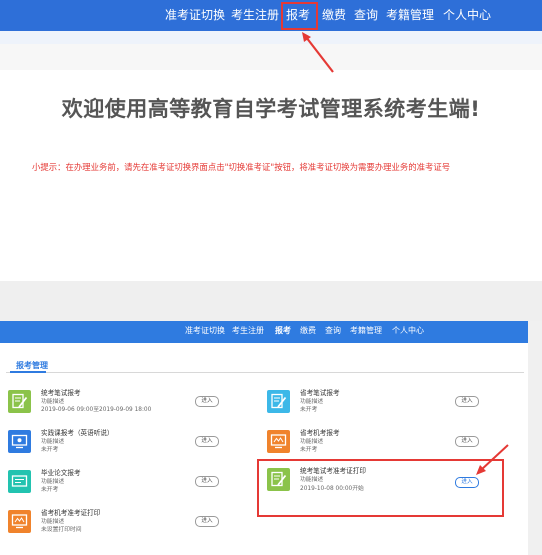 This screenshot has height=555, width=542. I want to click on screenshot-separator, so click(271, 301).